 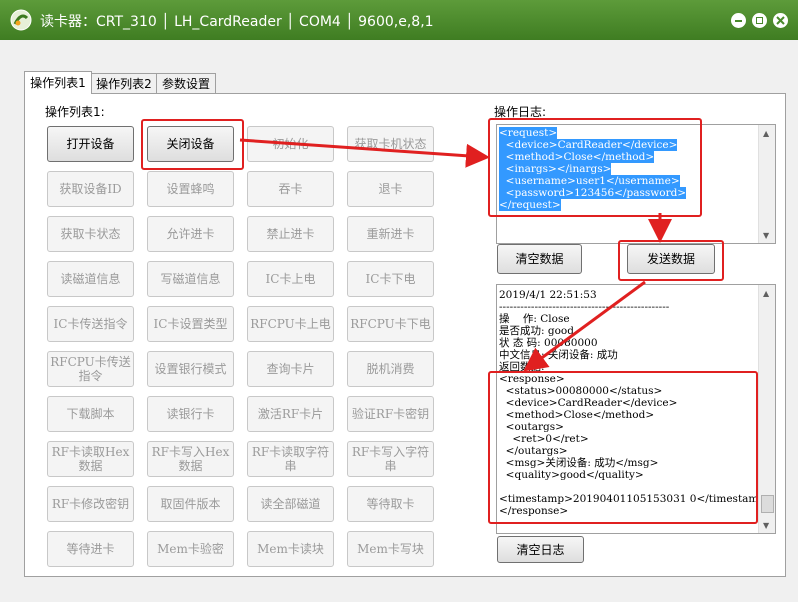 I want to click on op-button: 读磁道信息, so click(x=90, y=279).